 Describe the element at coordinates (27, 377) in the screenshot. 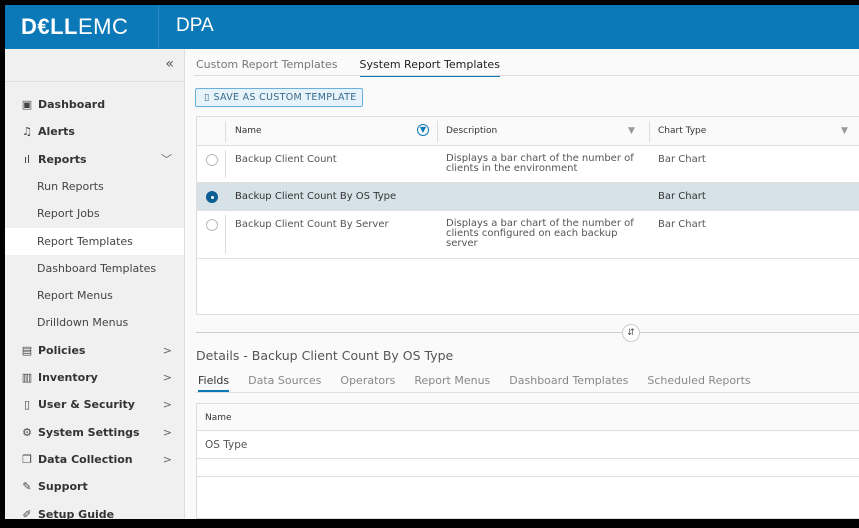

I see `inventory-icon: ▥` at that location.